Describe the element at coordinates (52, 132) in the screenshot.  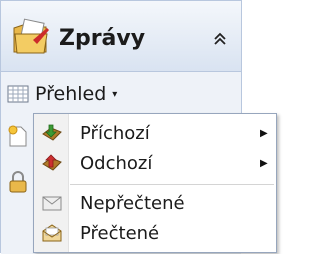
I see `inbox-icon` at that location.